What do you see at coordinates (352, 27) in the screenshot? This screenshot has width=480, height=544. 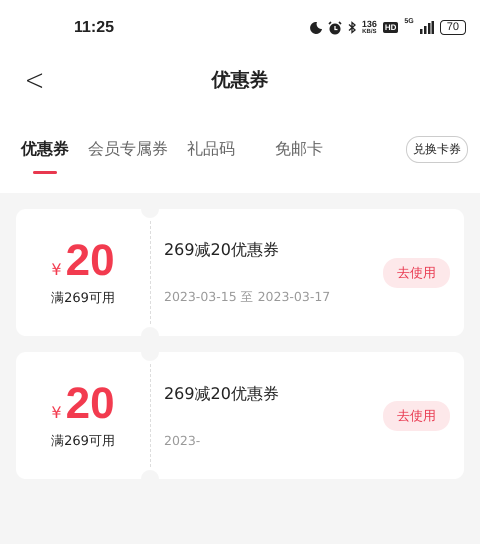 I see `bluetooth-icon` at bounding box center [352, 27].